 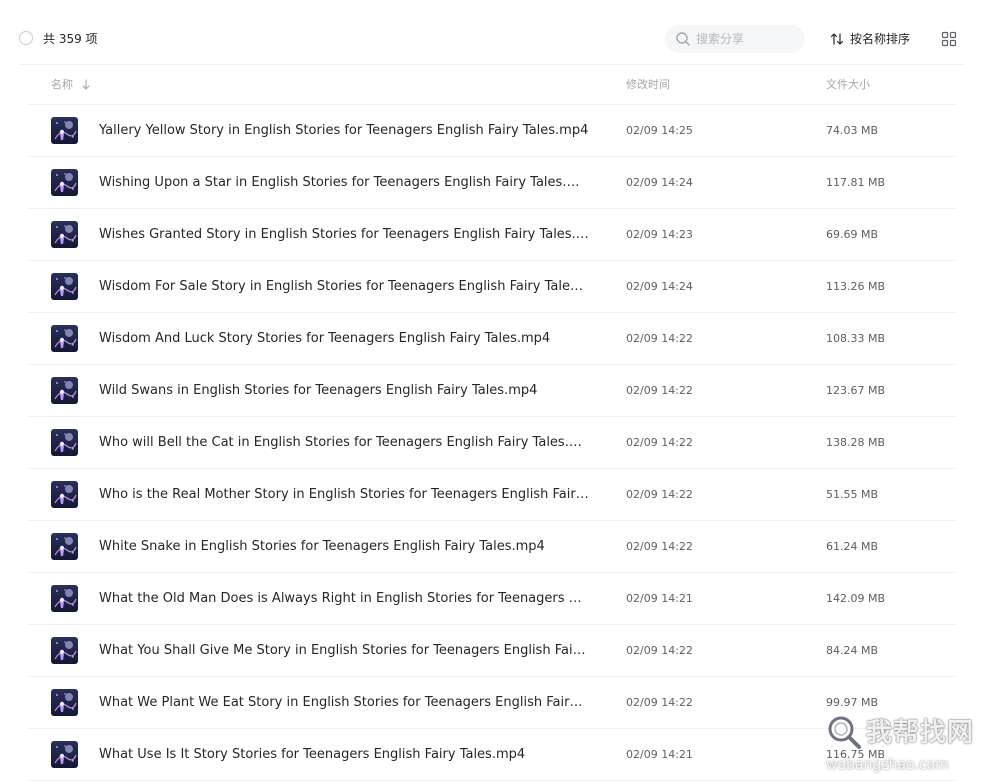 What do you see at coordinates (852, 494) in the screenshot?
I see `file-size: 51.55 MB` at bounding box center [852, 494].